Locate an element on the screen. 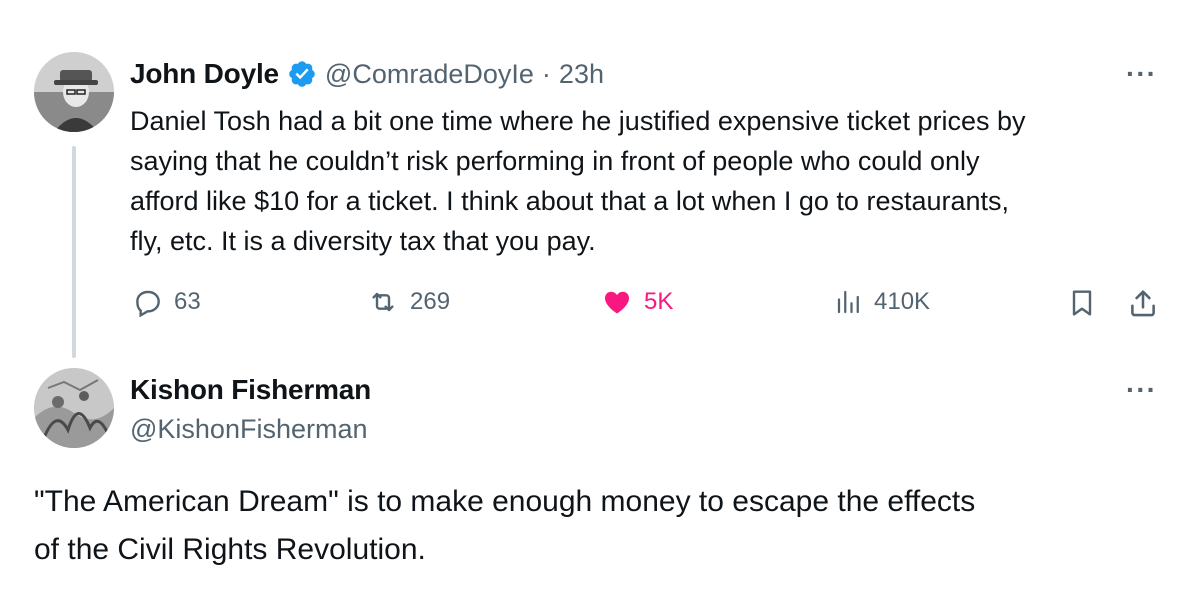 Image resolution: width=1186 pixels, height=601 pixels. views-icon is located at coordinates (849, 302).